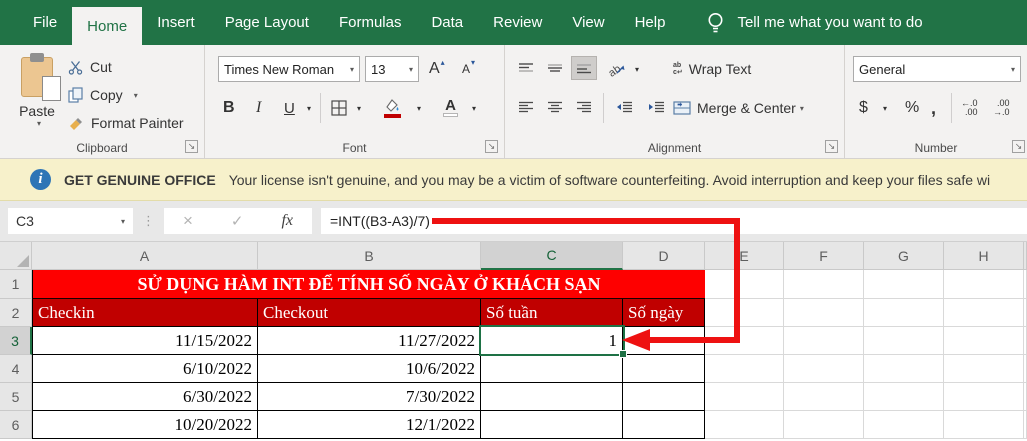 The image size is (1027, 441). What do you see at coordinates (369, 397) in the screenshot?
I see `cell-b5: 7/30/2022` at bounding box center [369, 397].